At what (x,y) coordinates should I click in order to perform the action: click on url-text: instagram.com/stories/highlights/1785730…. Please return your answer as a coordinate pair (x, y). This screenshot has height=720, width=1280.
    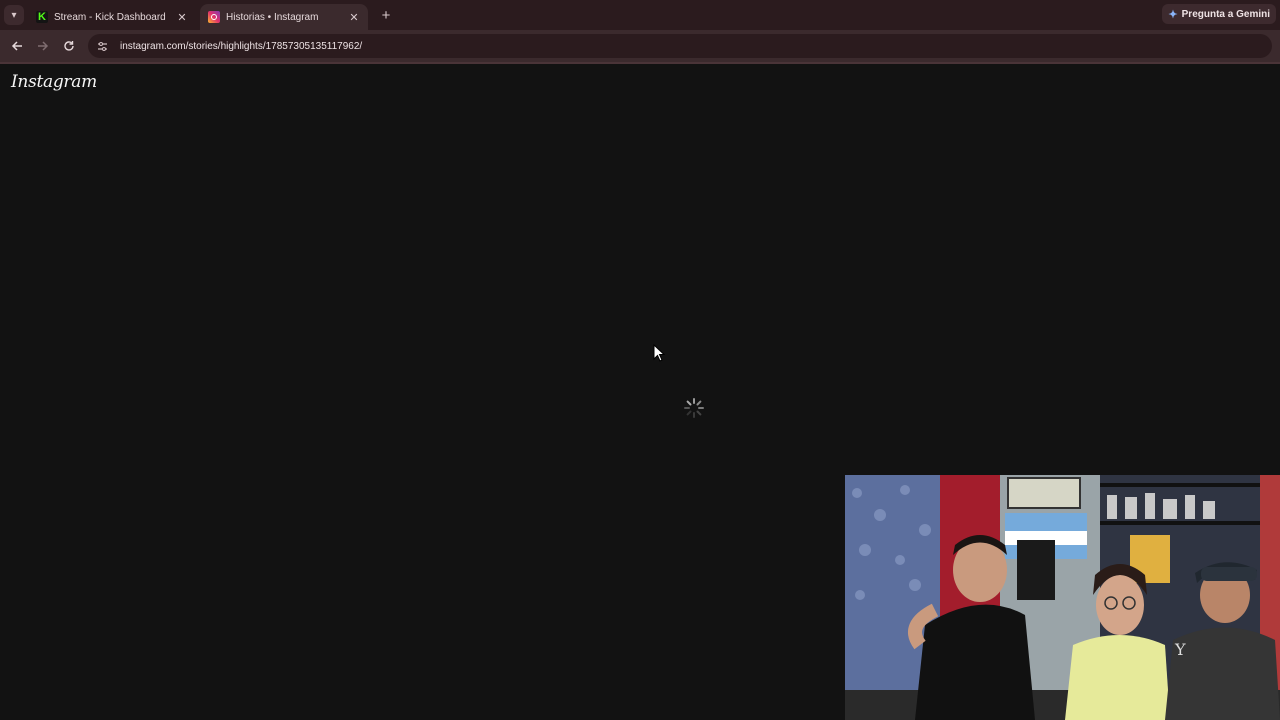
    Looking at the image, I should click on (241, 46).